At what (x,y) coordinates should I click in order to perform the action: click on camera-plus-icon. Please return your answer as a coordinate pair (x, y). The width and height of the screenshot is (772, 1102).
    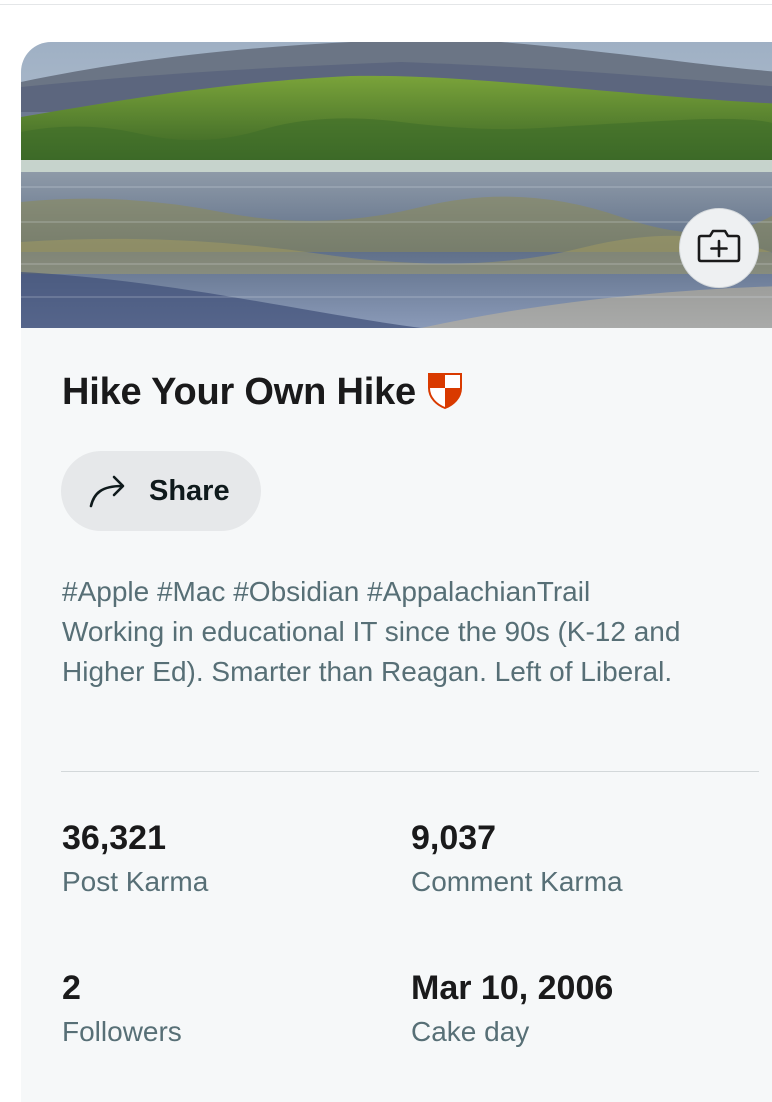
    Looking at the image, I should click on (719, 248).